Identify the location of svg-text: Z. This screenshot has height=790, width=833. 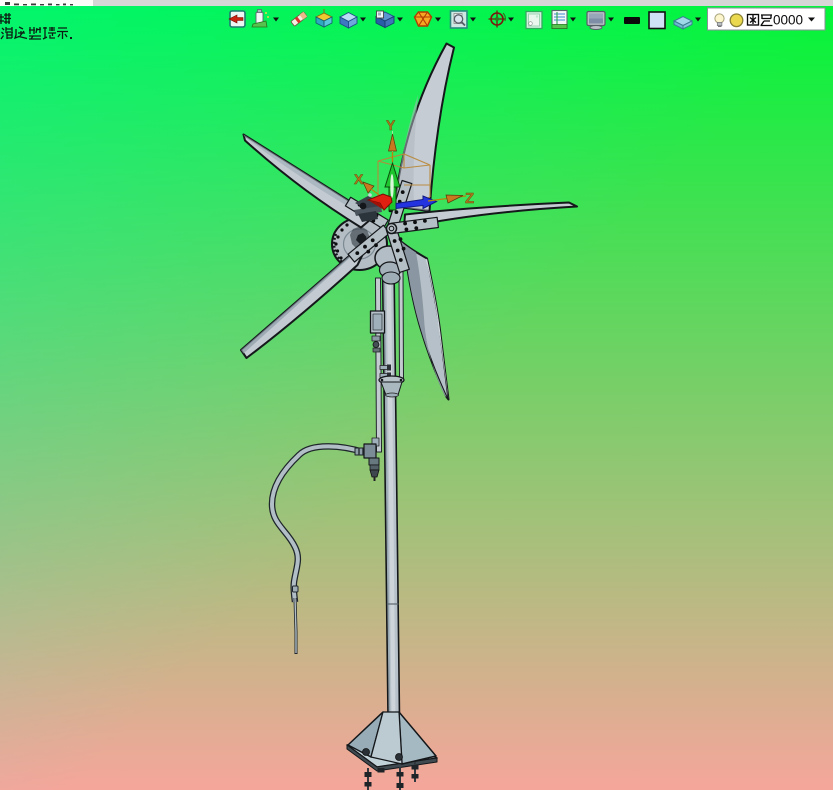
(469, 198).